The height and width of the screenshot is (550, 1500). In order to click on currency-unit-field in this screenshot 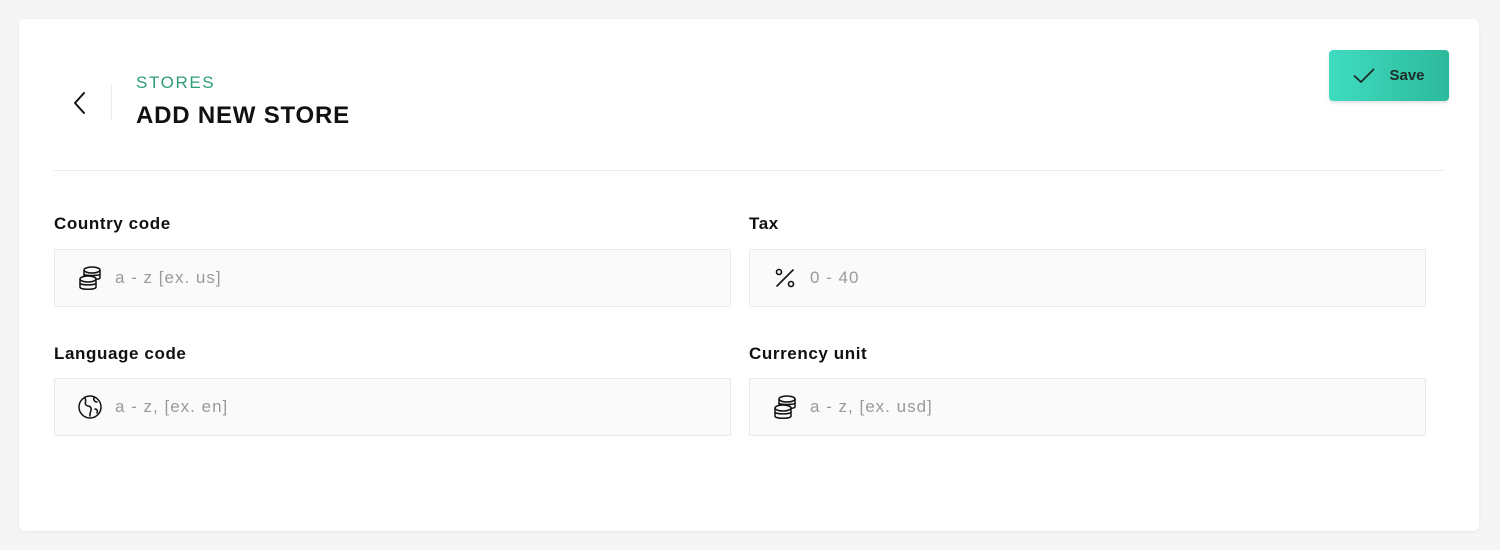, I will do `click(1087, 407)`.